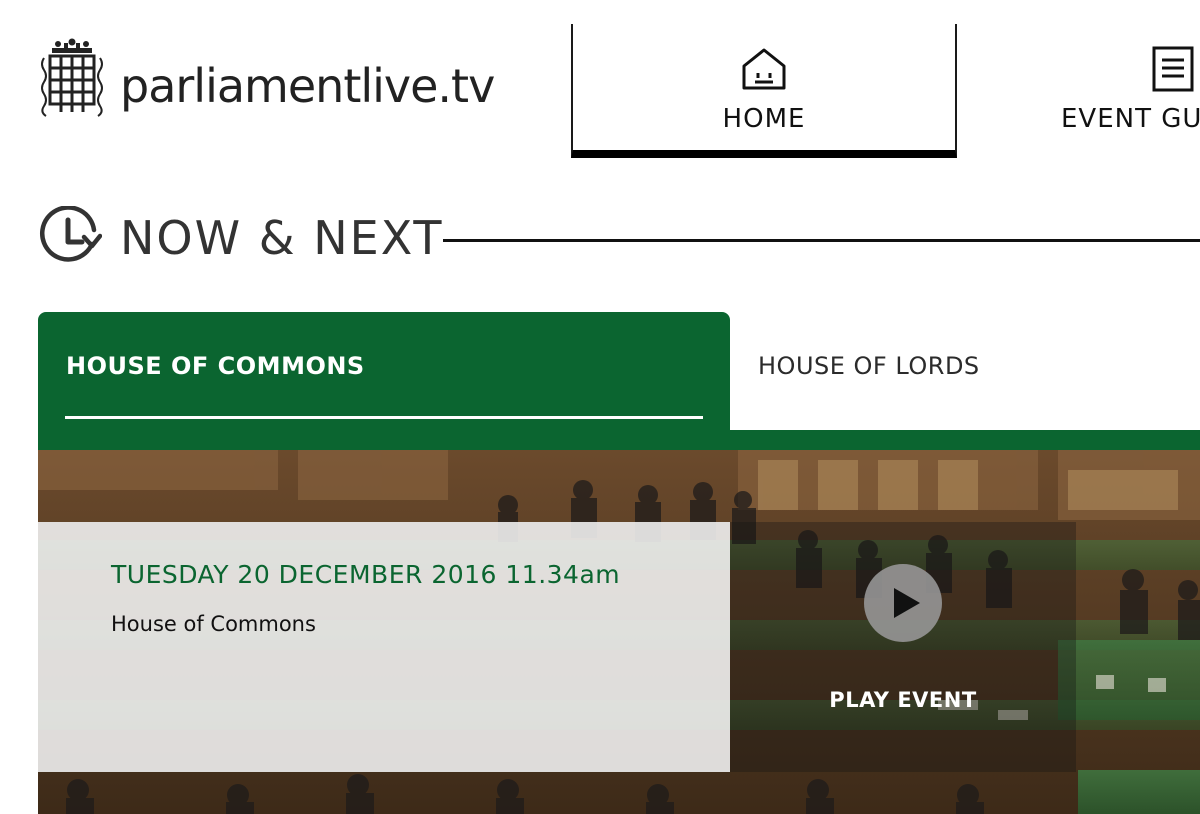 The image size is (1200, 814). What do you see at coordinates (903, 700) in the screenshot?
I see `play-event-label: PLAY EVENT` at bounding box center [903, 700].